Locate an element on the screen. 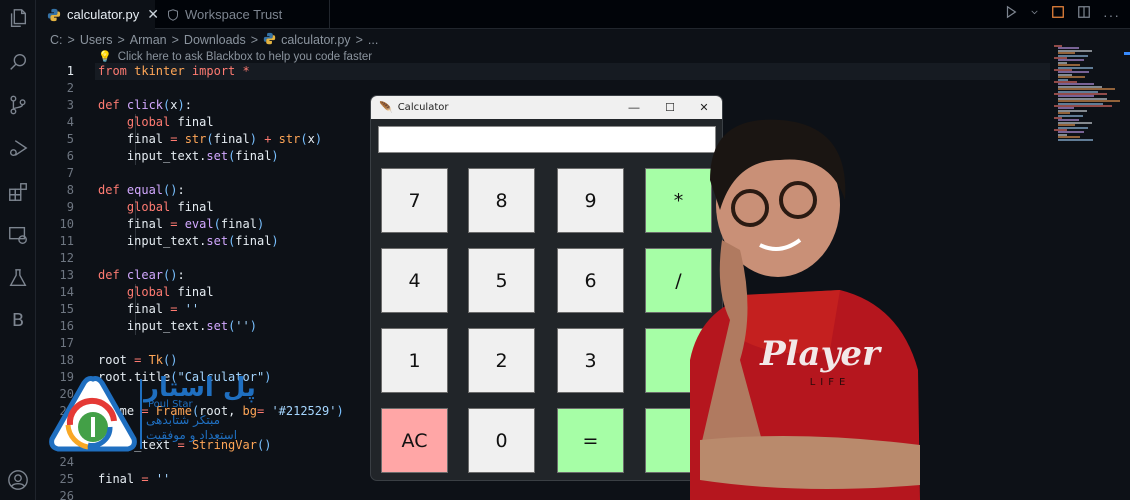  line-number: 24 is located at coordinates (66, 462).